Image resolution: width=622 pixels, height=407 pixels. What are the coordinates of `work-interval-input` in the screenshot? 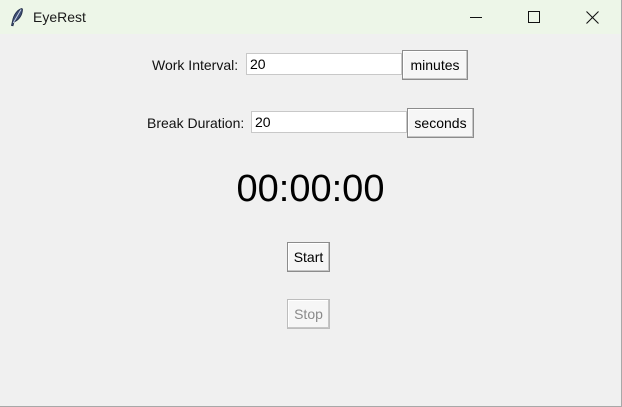 It's located at (324, 64).